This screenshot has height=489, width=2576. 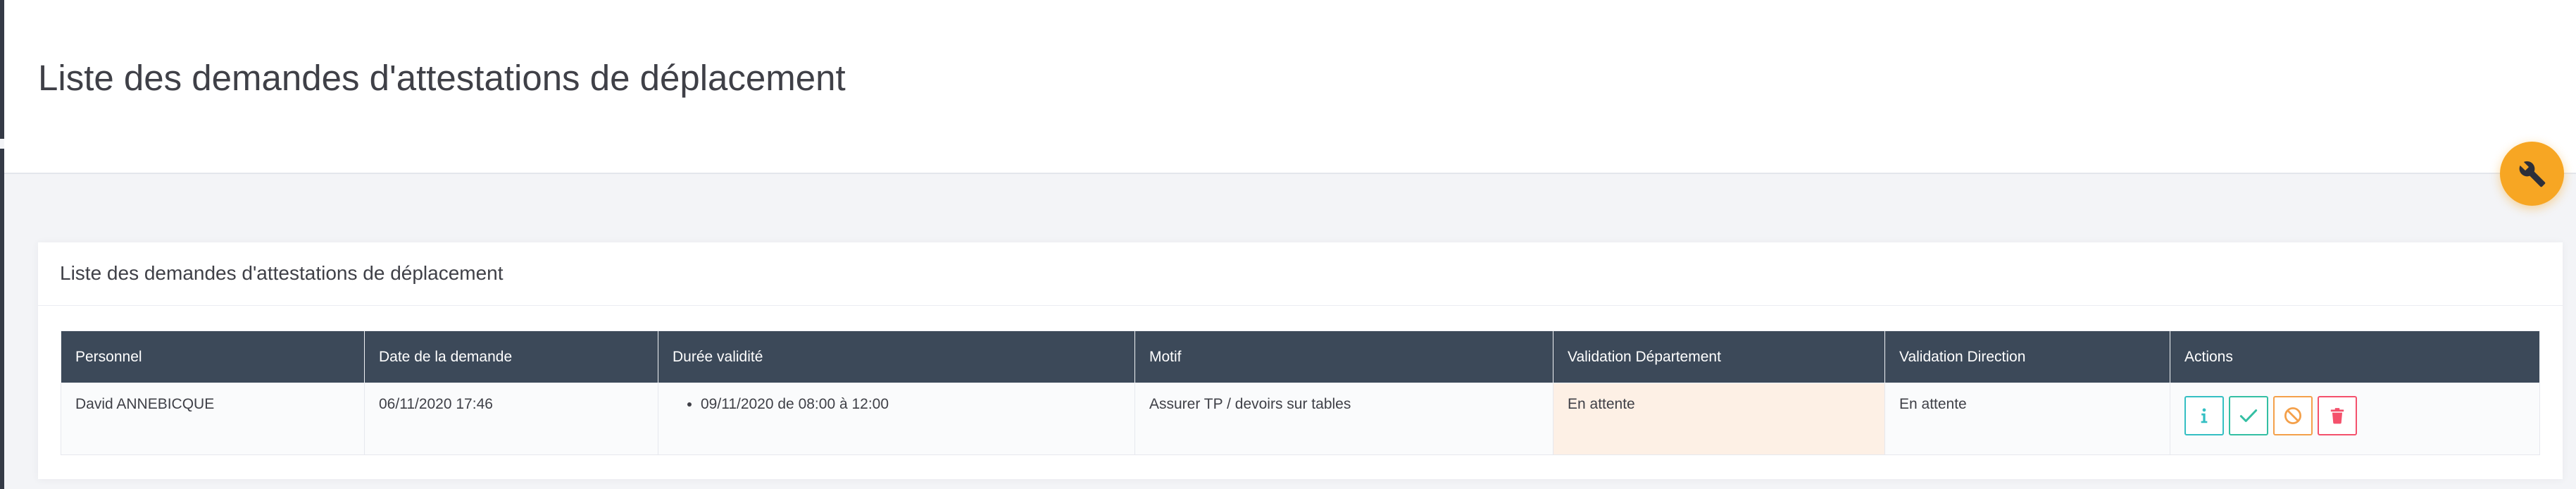 I want to click on wrench-icon, so click(x=2532, y=174).